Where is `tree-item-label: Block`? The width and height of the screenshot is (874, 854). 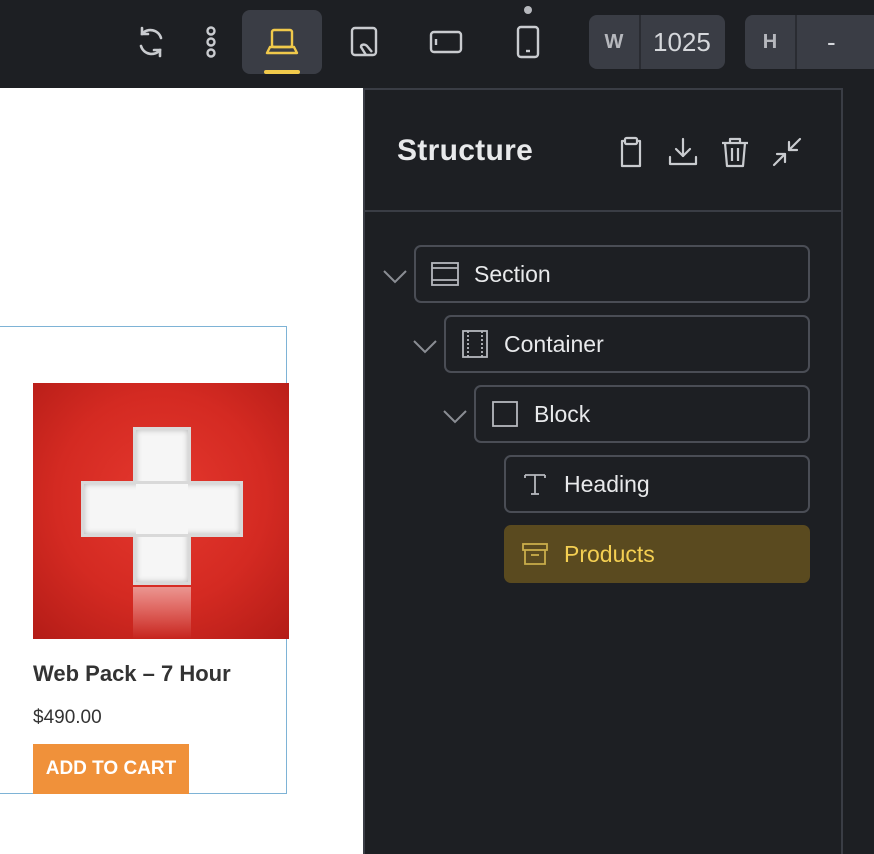 tree-item-label: Block is located at coordinates (562, 413).